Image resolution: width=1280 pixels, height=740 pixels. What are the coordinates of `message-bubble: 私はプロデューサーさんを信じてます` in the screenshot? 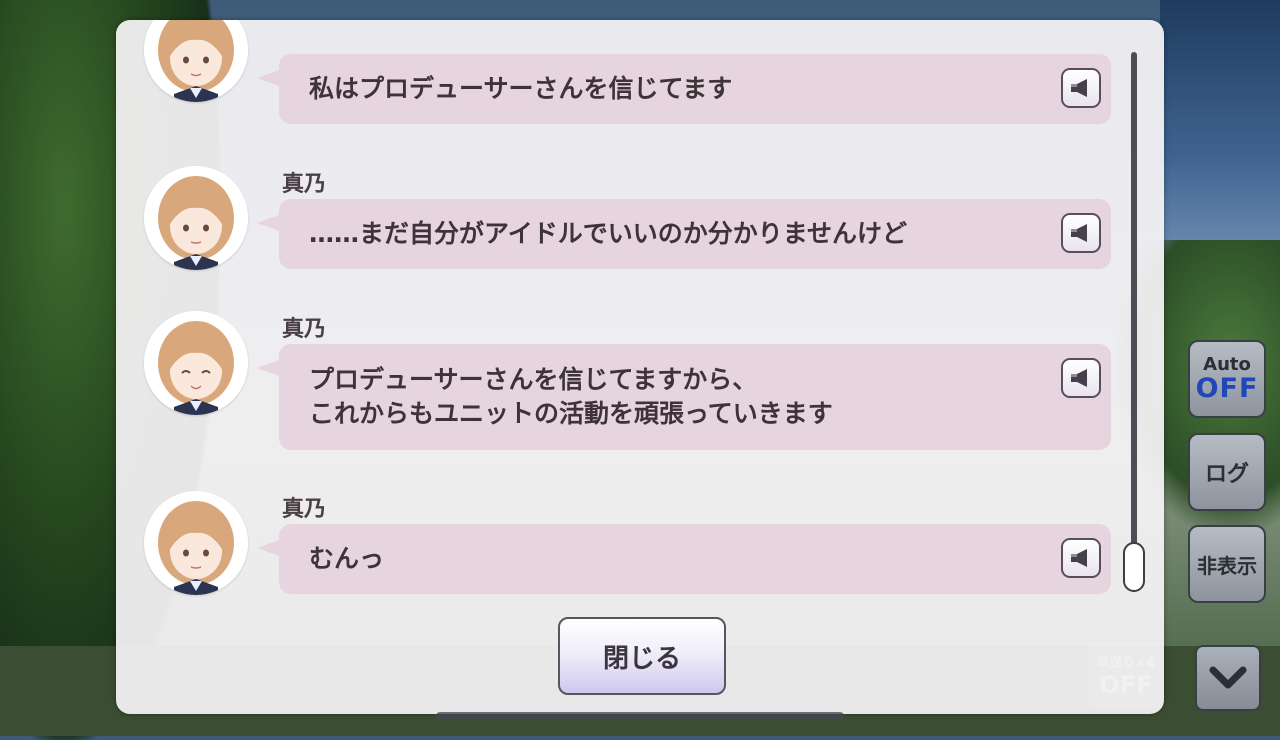 It's located at (684, 89).